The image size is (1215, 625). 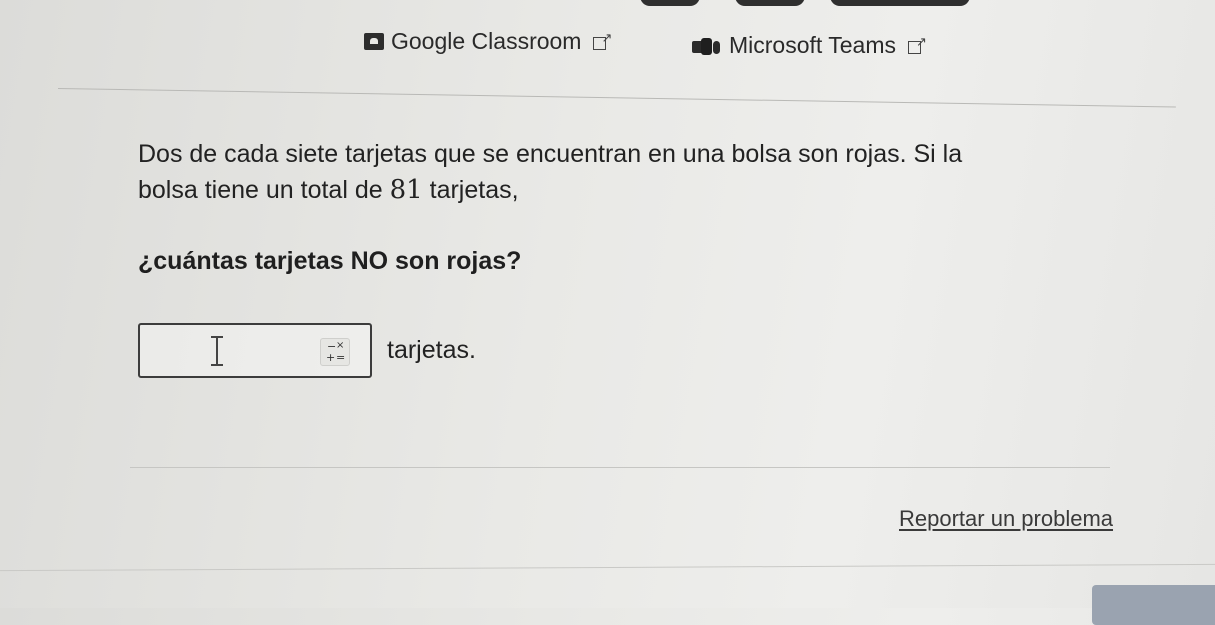 I want to click on answer-row: − × + = tarjetas., so click(x=307, y=350).